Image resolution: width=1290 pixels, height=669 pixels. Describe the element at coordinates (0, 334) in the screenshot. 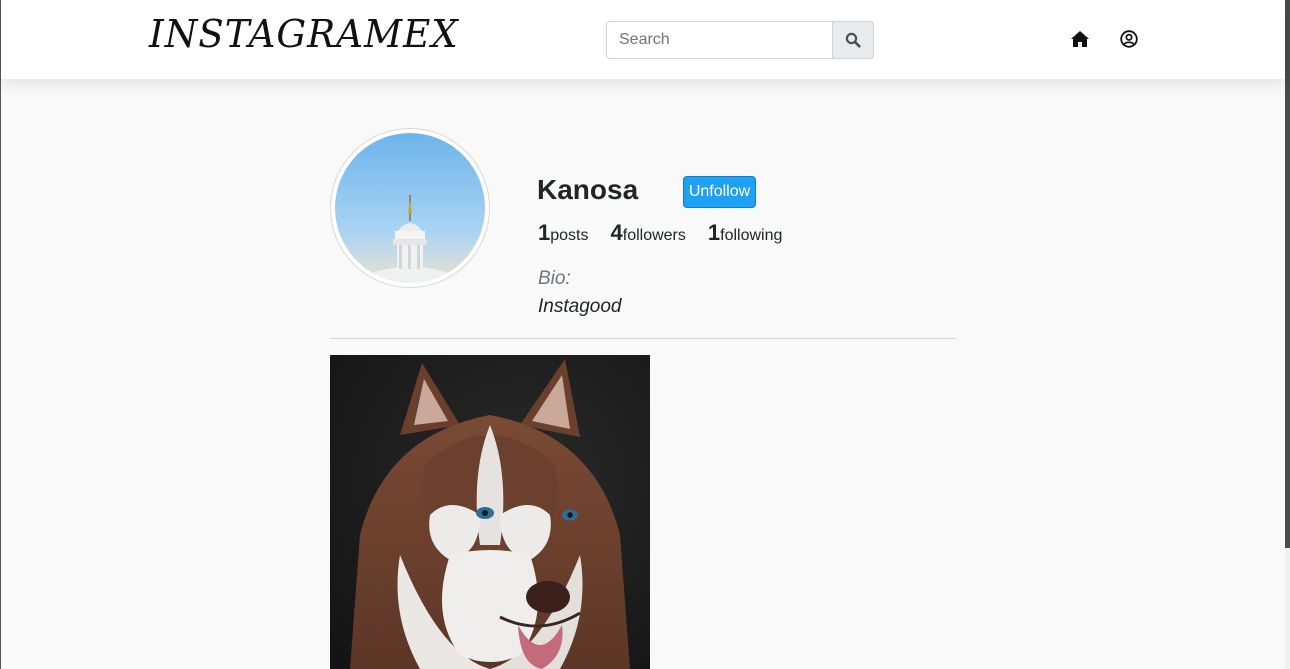

I see `window-edge` at that location.